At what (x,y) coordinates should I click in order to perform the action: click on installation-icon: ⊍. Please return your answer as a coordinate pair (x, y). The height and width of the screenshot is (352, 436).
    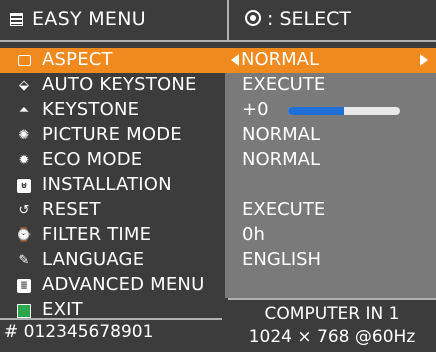
    Looking at the image, I should click on (24, 185).